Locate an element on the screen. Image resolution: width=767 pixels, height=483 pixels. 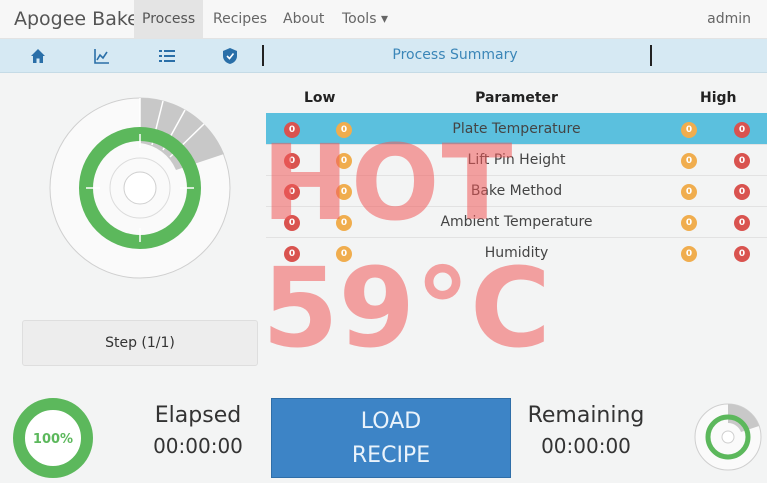
app-brand: Apogee Bake is located at coordinates (76, 19).